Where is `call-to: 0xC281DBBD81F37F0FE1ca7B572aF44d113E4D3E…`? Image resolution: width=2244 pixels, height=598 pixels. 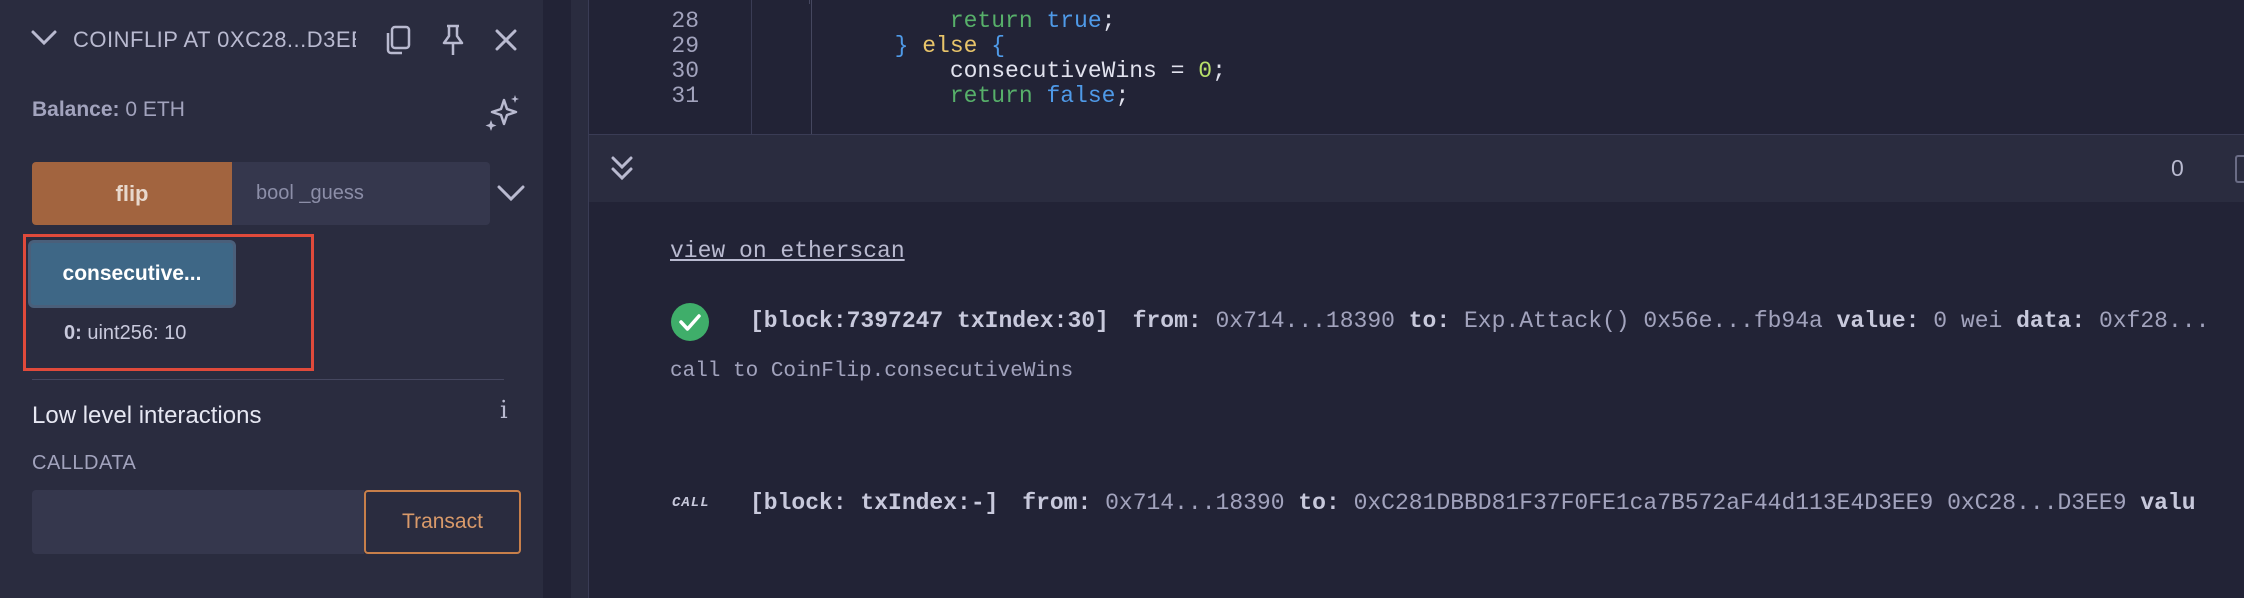
call-to: 0xC281DBBD81F37F0FE1ca7B572aF44d113E4D3E… is located at coordinates (1740, 503).